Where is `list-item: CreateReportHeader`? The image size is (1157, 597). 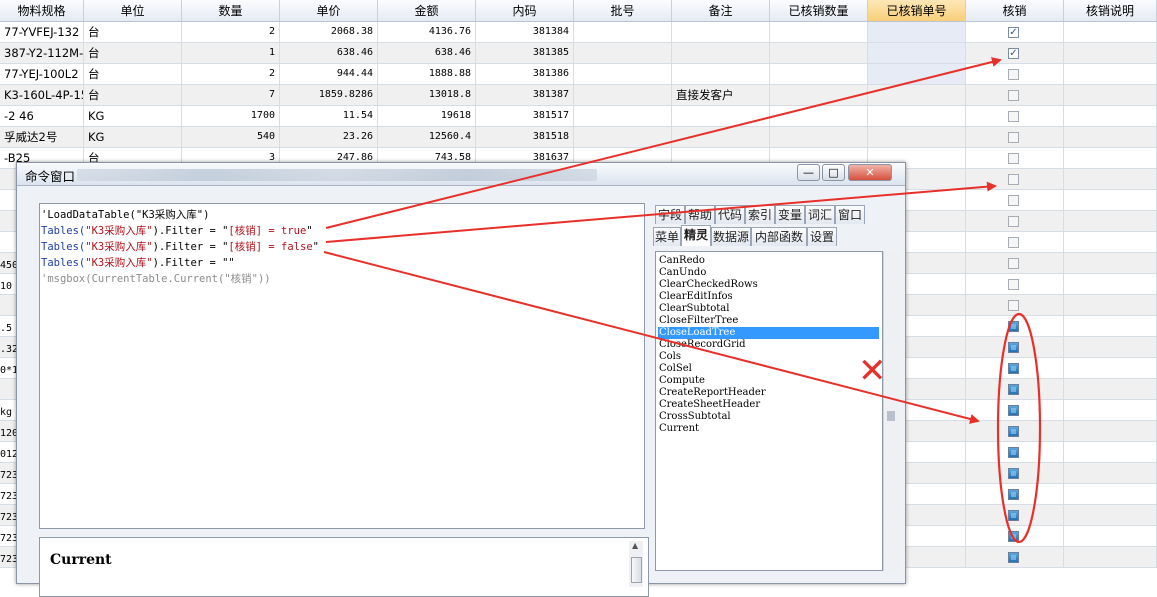
list-item: CreateReportHeader is located at coordinates (768, 393).